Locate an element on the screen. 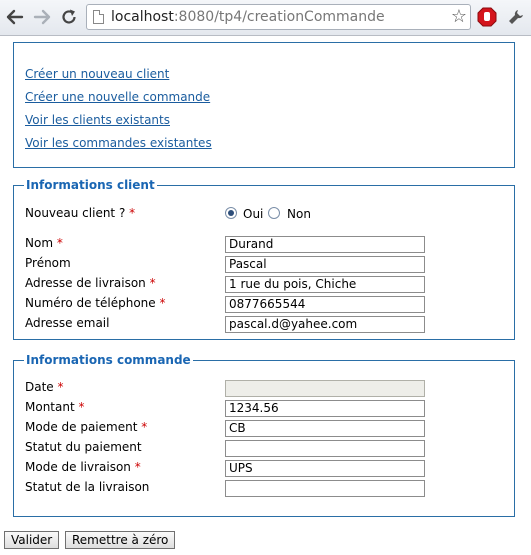  nouveau-client-label: Nouveau client ? * is located at coordinates (80, 213).